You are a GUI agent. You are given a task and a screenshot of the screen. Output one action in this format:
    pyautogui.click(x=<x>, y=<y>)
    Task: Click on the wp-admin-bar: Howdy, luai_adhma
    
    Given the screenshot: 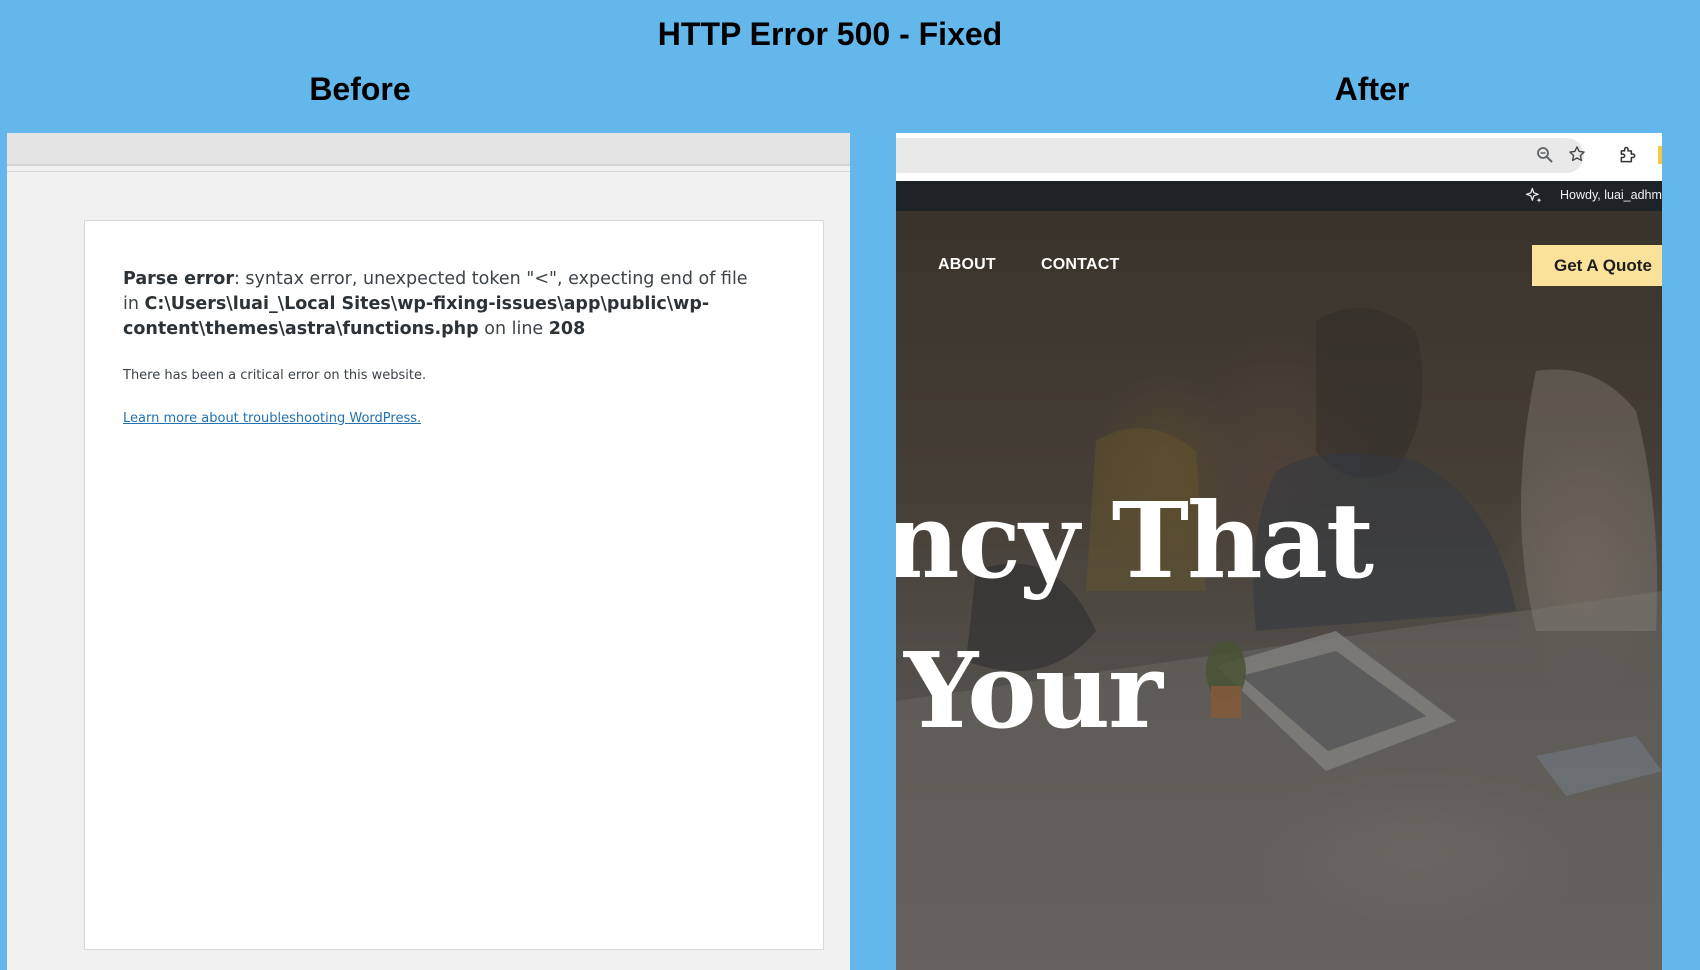 What is the action you would take?
    pyautogui.click(x=1279, y=196)
    